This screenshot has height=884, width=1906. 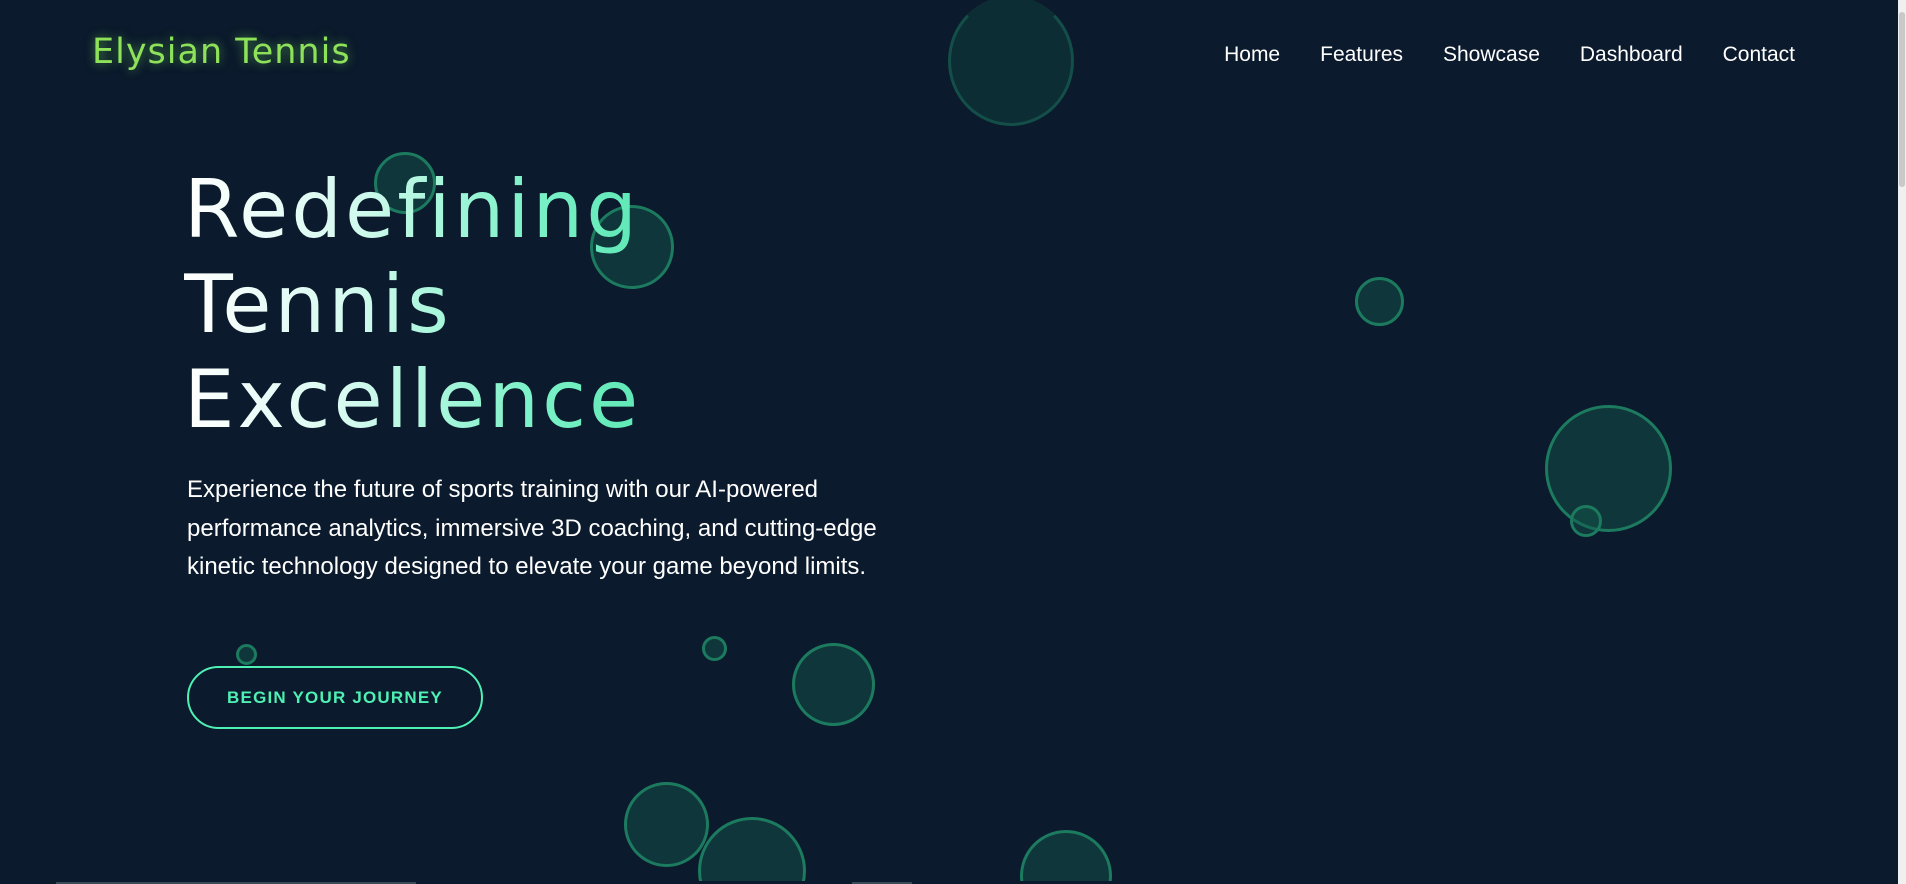 What do you see at coordinates (1902, 99) in the screenshot?
I see `scrollbar-thumb` at bounding box center [1902, 99].